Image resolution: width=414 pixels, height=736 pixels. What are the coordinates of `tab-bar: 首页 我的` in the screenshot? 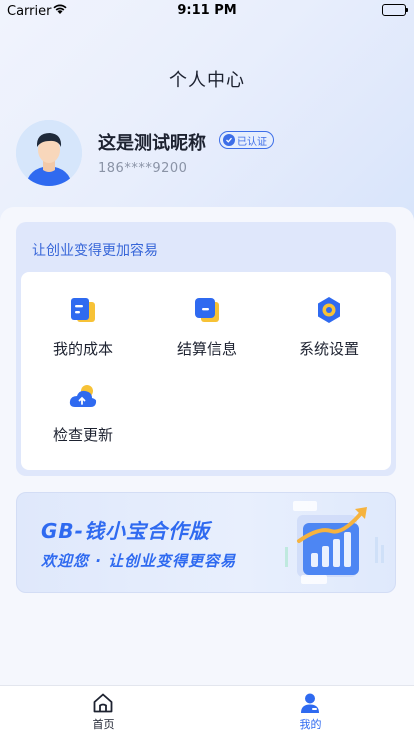 It's located at (207, 710).